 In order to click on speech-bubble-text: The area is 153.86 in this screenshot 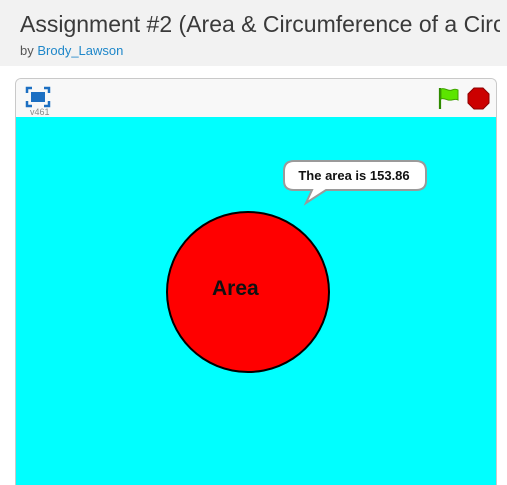, I will do `click(354, 175)`.